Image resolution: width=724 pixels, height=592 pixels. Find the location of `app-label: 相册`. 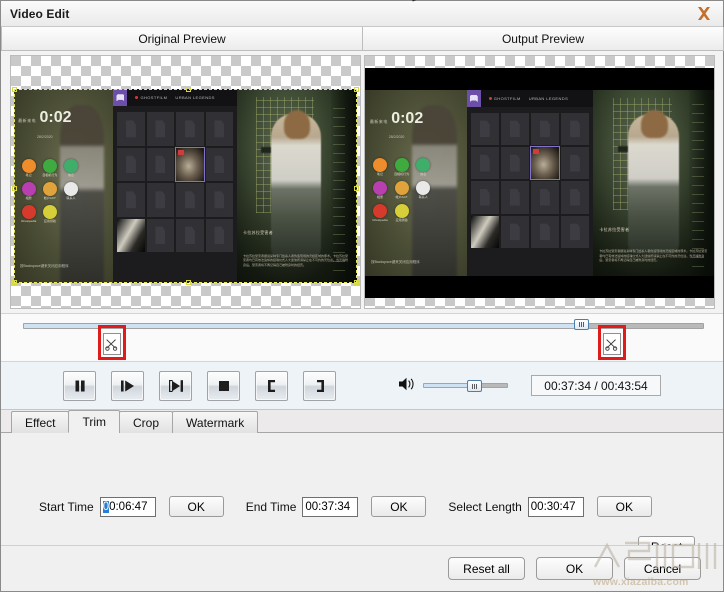

app-label: 相册 is located at coordinates (28, 197).